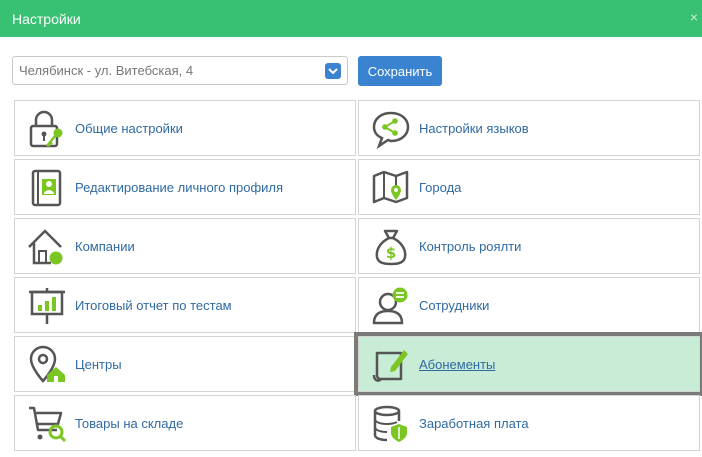 This screenshot has width=702, height=457. I want to click on location-select-value: Челябинск - ул. Витебская, 4, so click(106, 70).